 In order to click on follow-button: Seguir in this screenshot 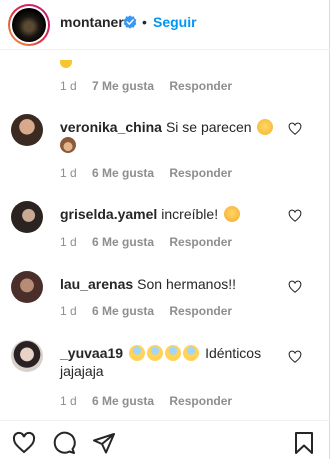, I will do `click(175, 22)`.